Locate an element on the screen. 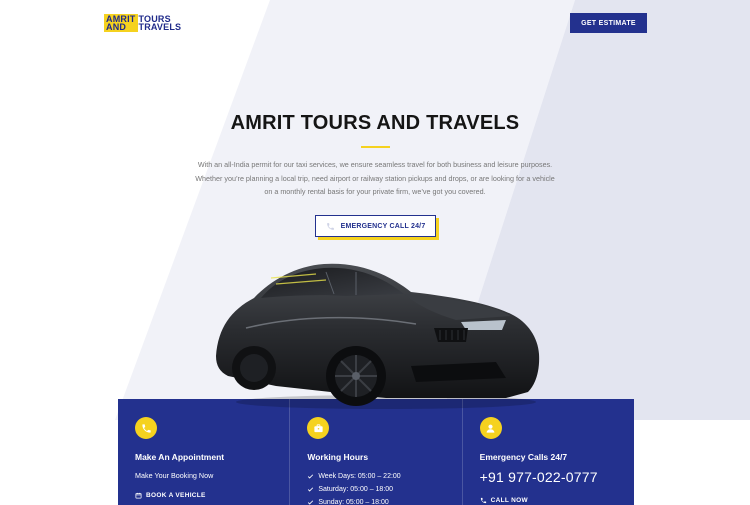 The width and height of the screenshot is (750, 505). emergency-phone-number: +91 977-022-0777 is located at coordinates (557, 477).